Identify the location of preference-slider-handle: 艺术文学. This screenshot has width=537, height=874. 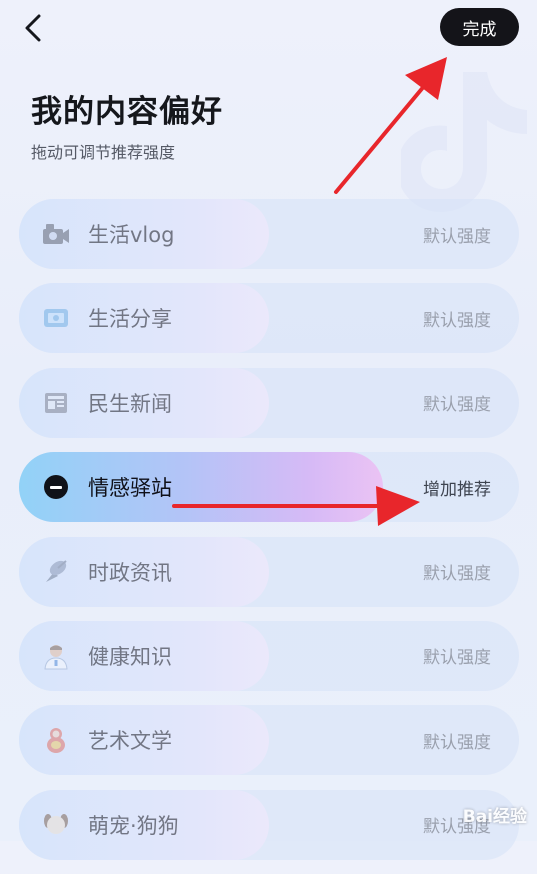
(144, 740).